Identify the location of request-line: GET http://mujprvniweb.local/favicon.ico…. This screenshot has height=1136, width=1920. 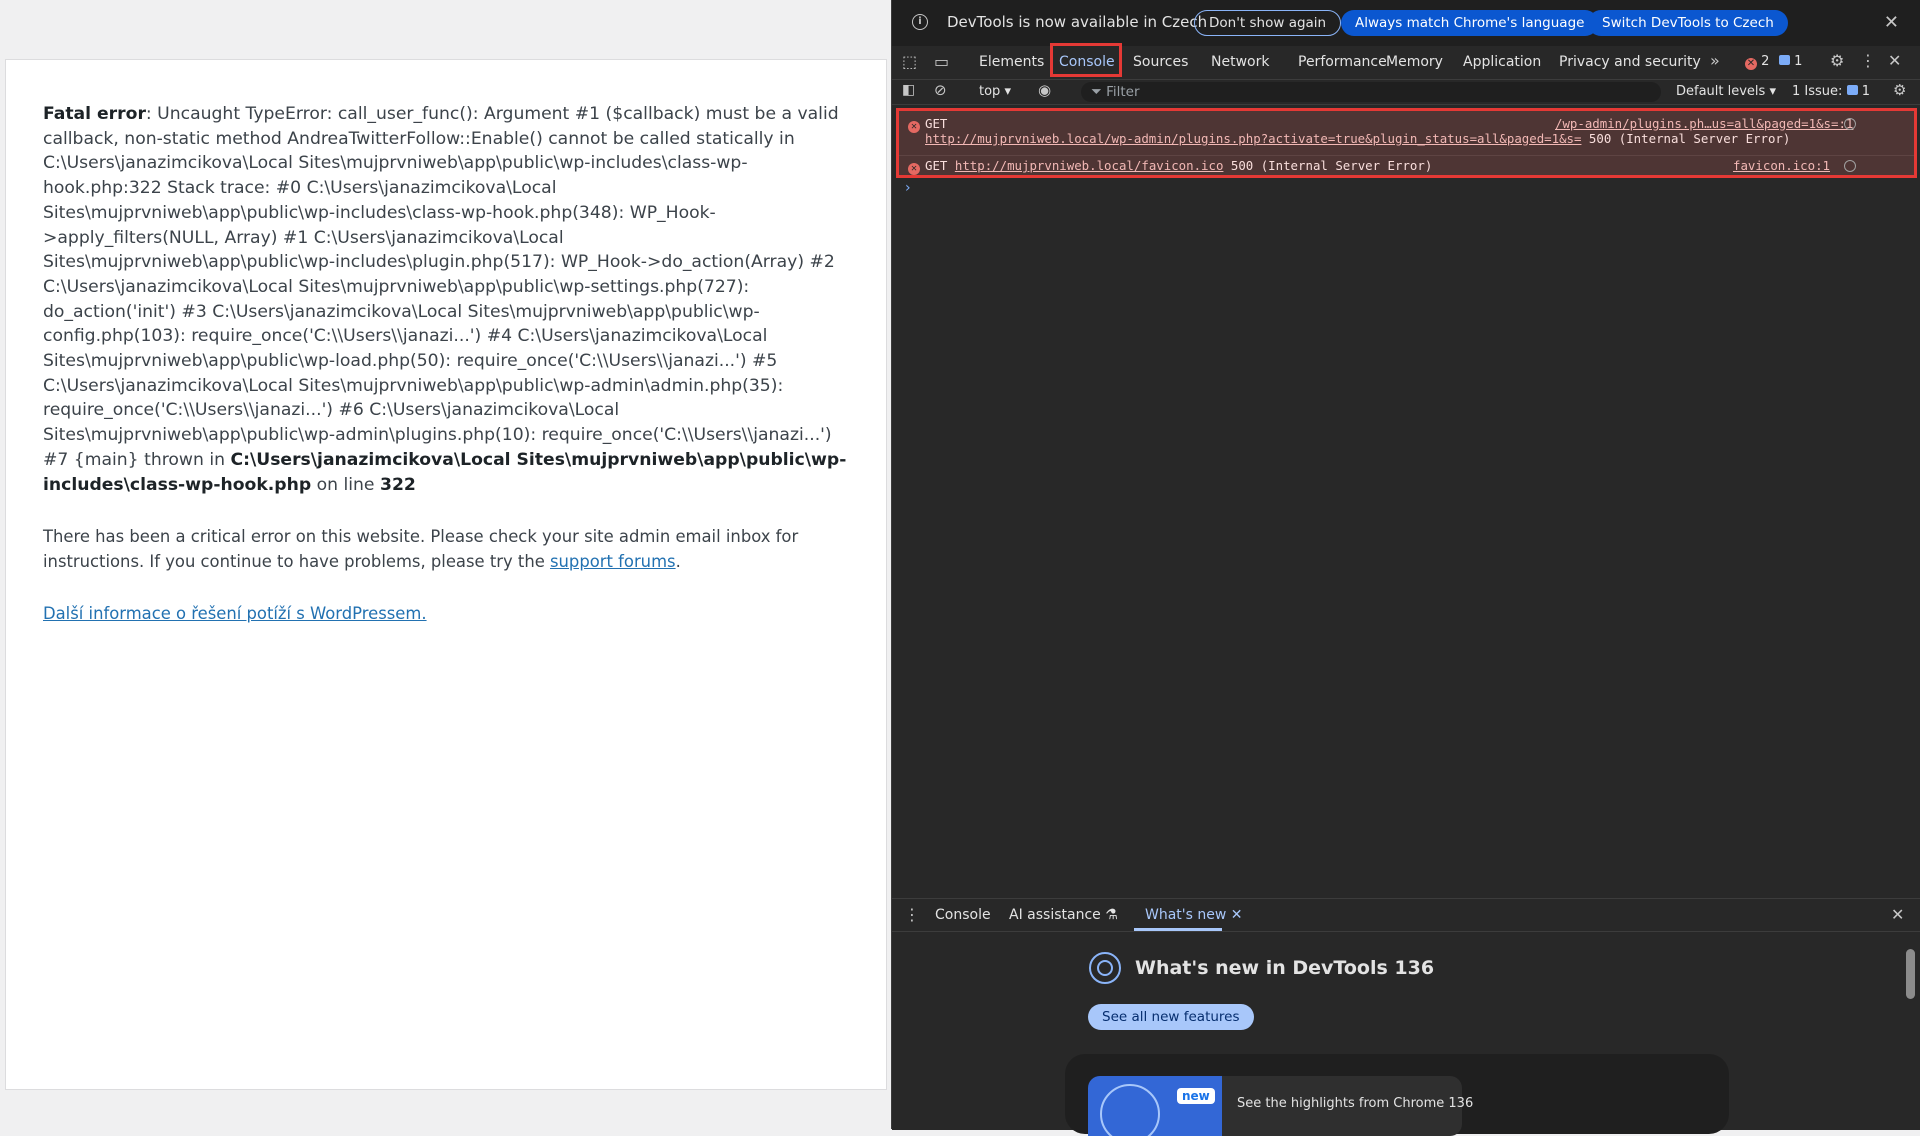
(1178, 165).